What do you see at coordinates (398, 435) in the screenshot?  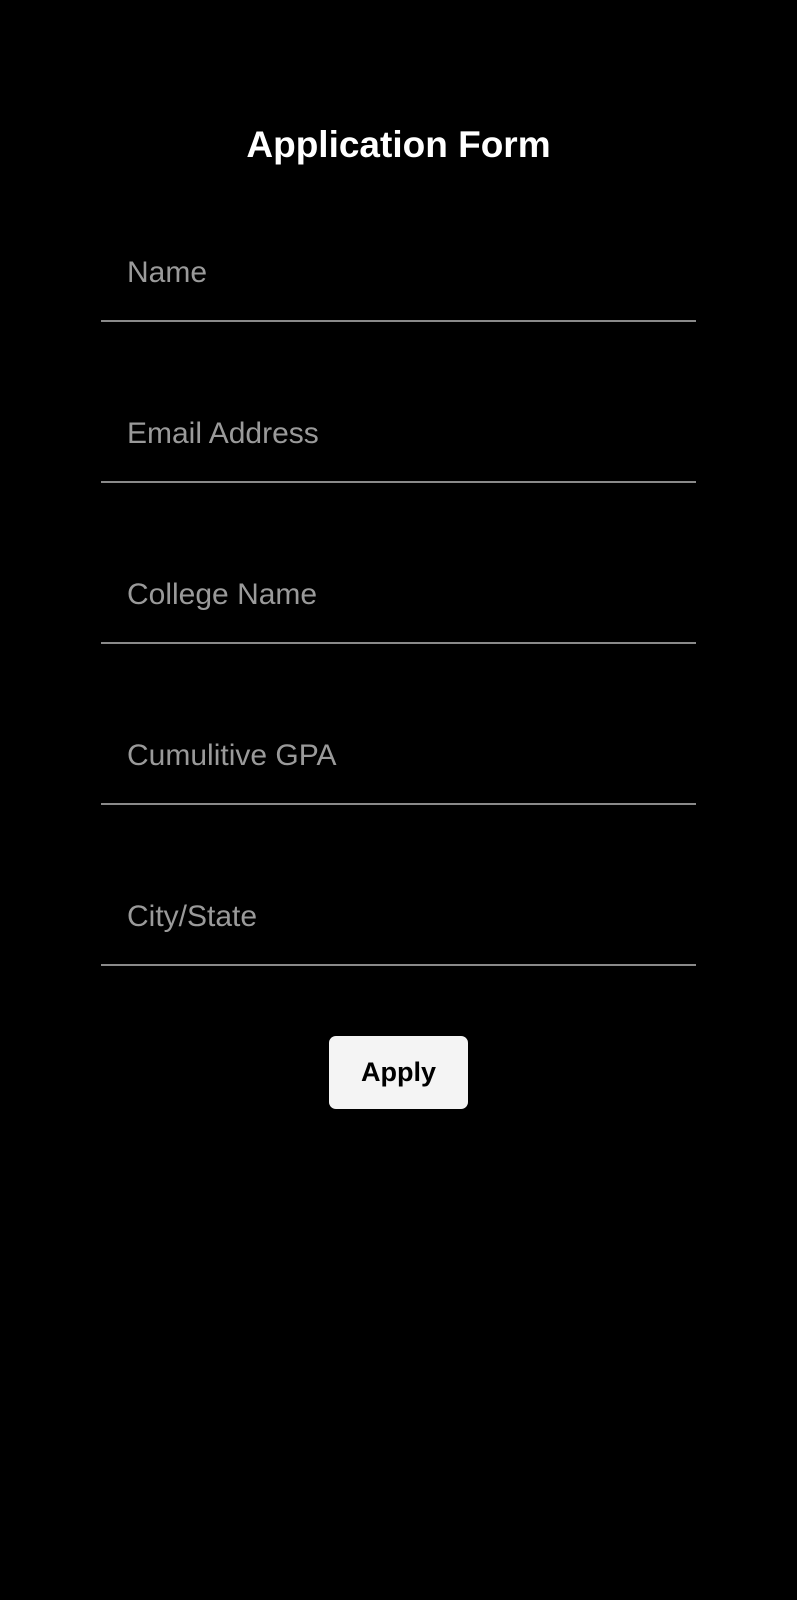 I see `email-input` at bounding box center [398, 435].